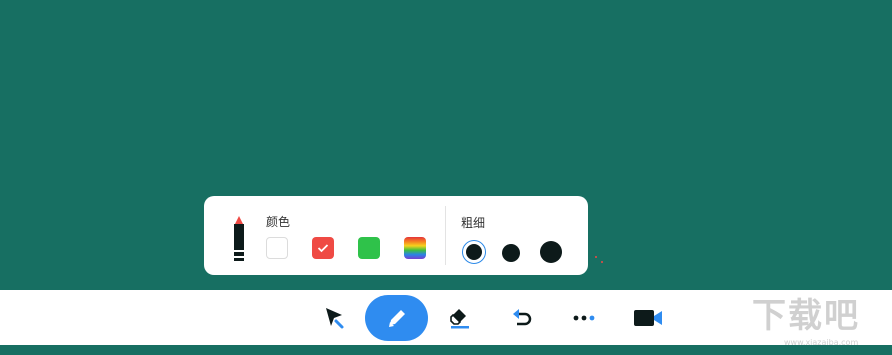 The width and height of the screenshot is (892, 355). I want to click on camera-tool-button, so click(648, 318).